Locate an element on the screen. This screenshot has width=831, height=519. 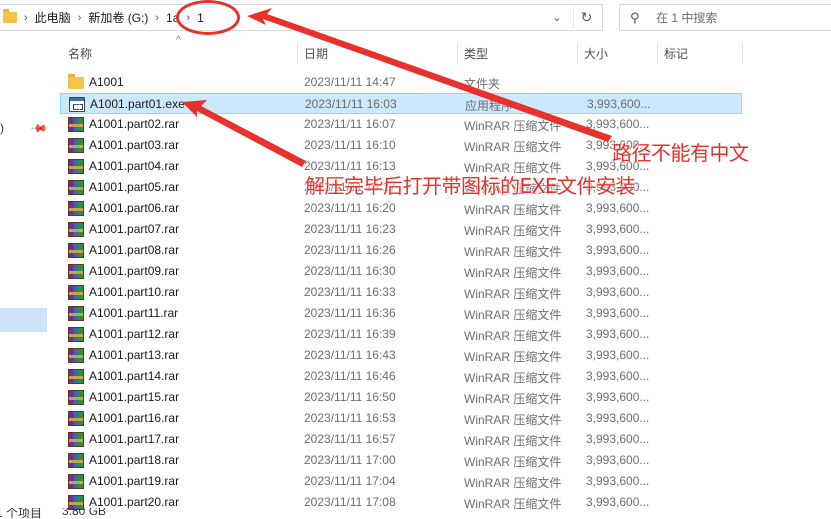
annotation-path-note: 路径不能有中文 is located at coordinates (680, 153).